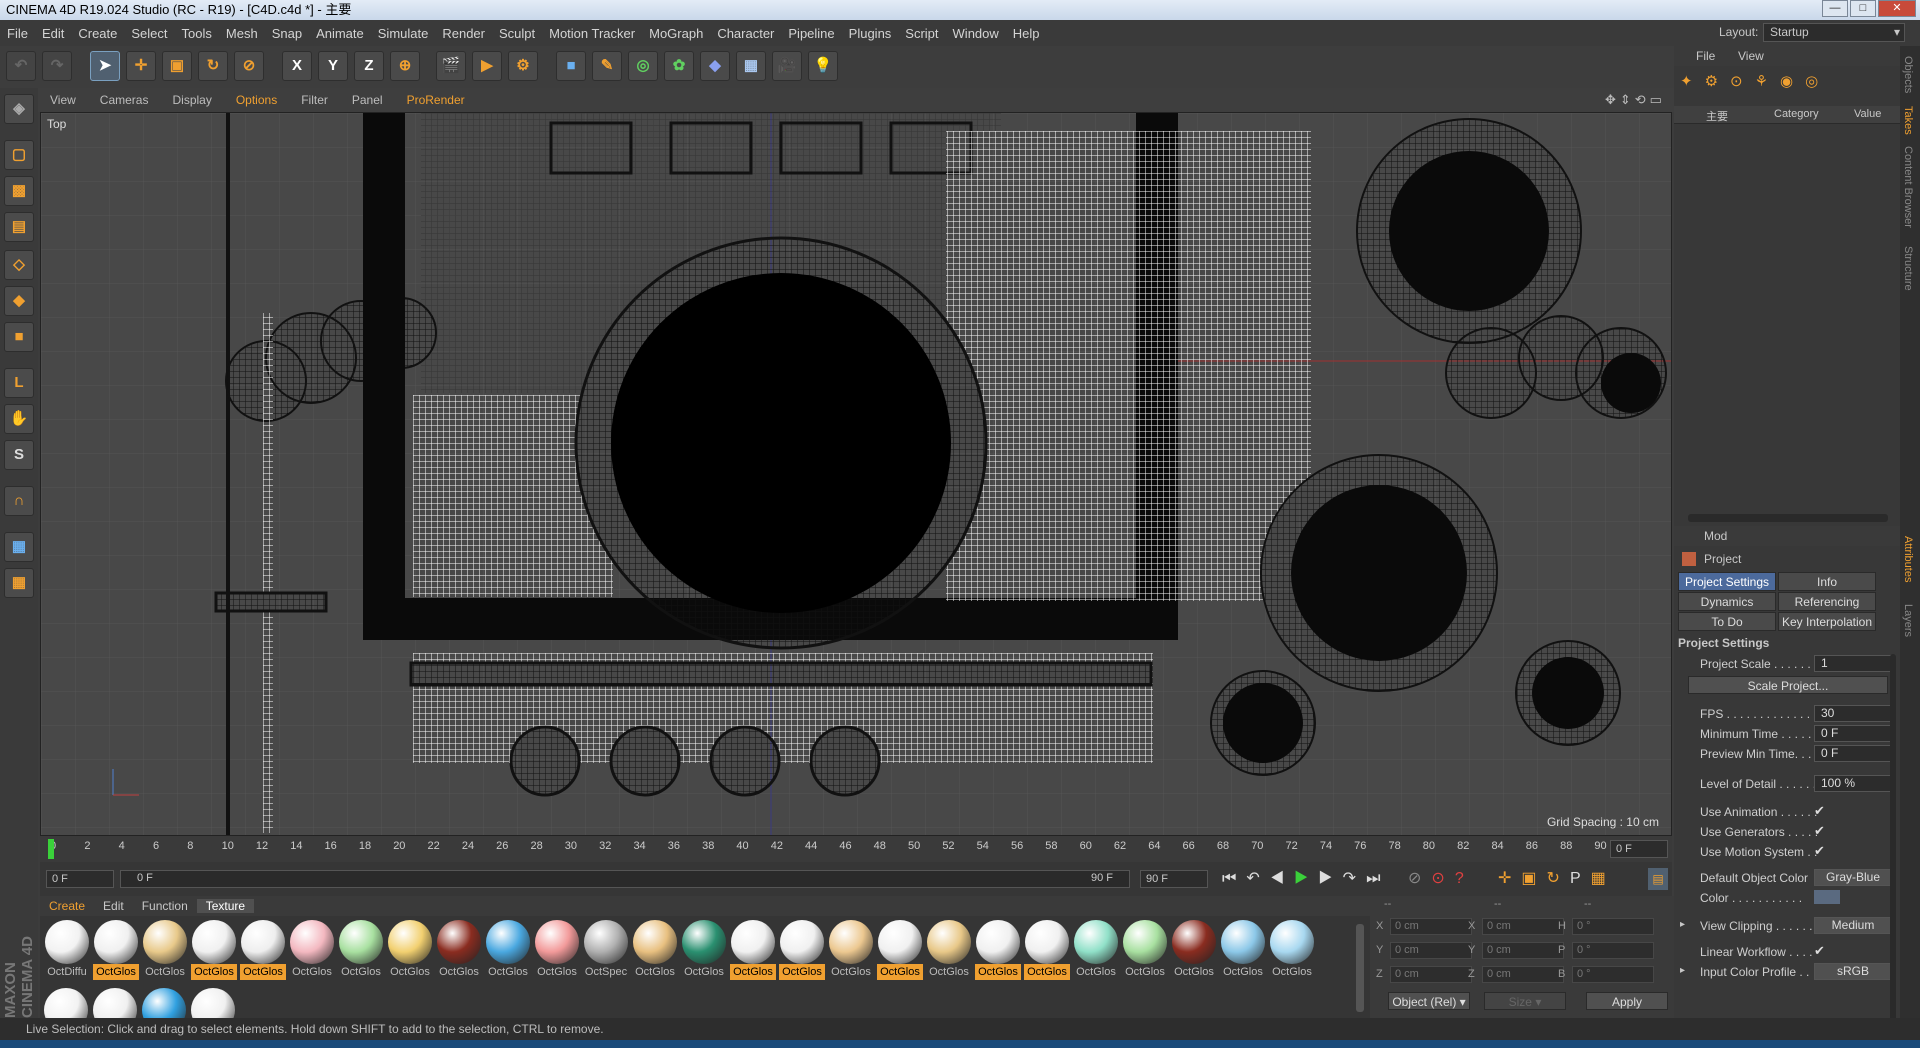  Describe the element at coordinates (17, 33) in the screenshot. I see `menu-file: File` at that location.